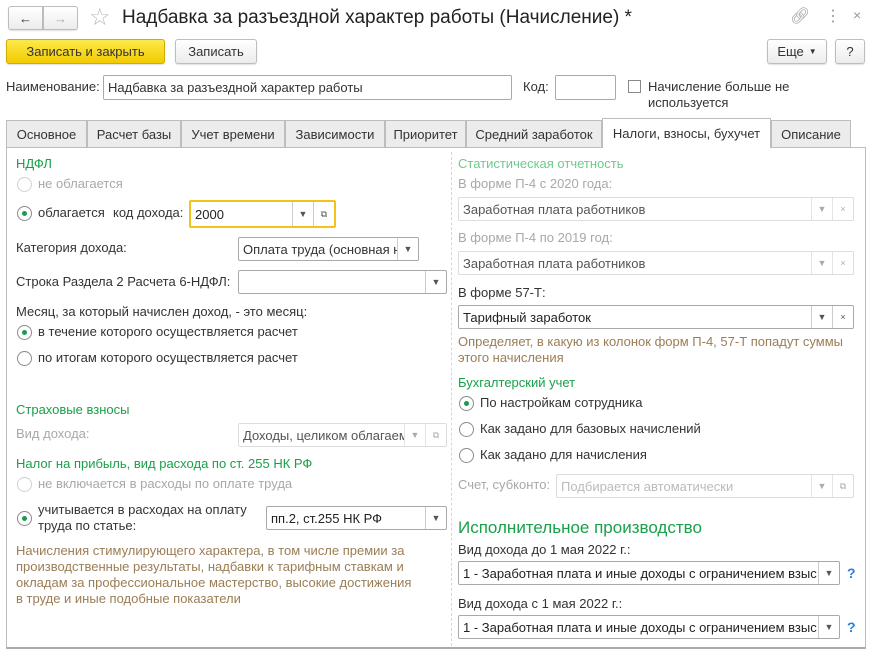  What do you see at coordinates (554, 263) in the screenshot?
I see `p4-2019-value: Заработная плата работников` at bounding box center [554, 263].